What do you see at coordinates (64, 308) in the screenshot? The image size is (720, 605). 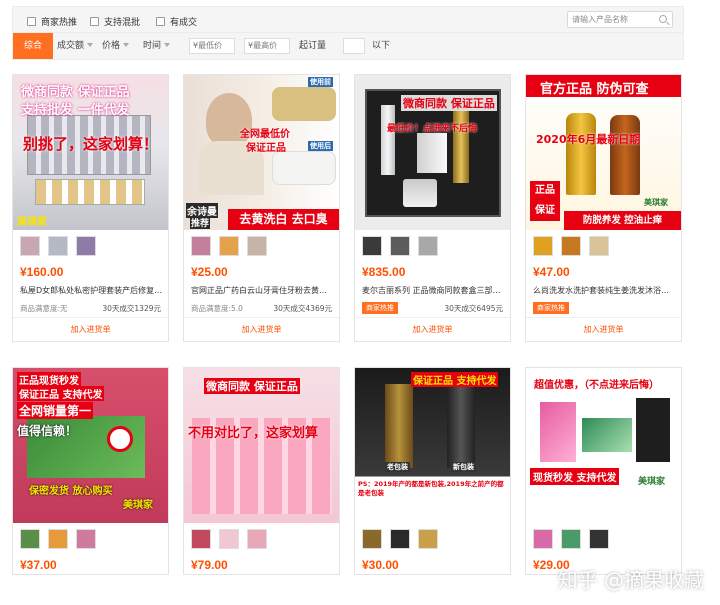 I see `satisfaction-value: 无` at bounding box center [64, 308].